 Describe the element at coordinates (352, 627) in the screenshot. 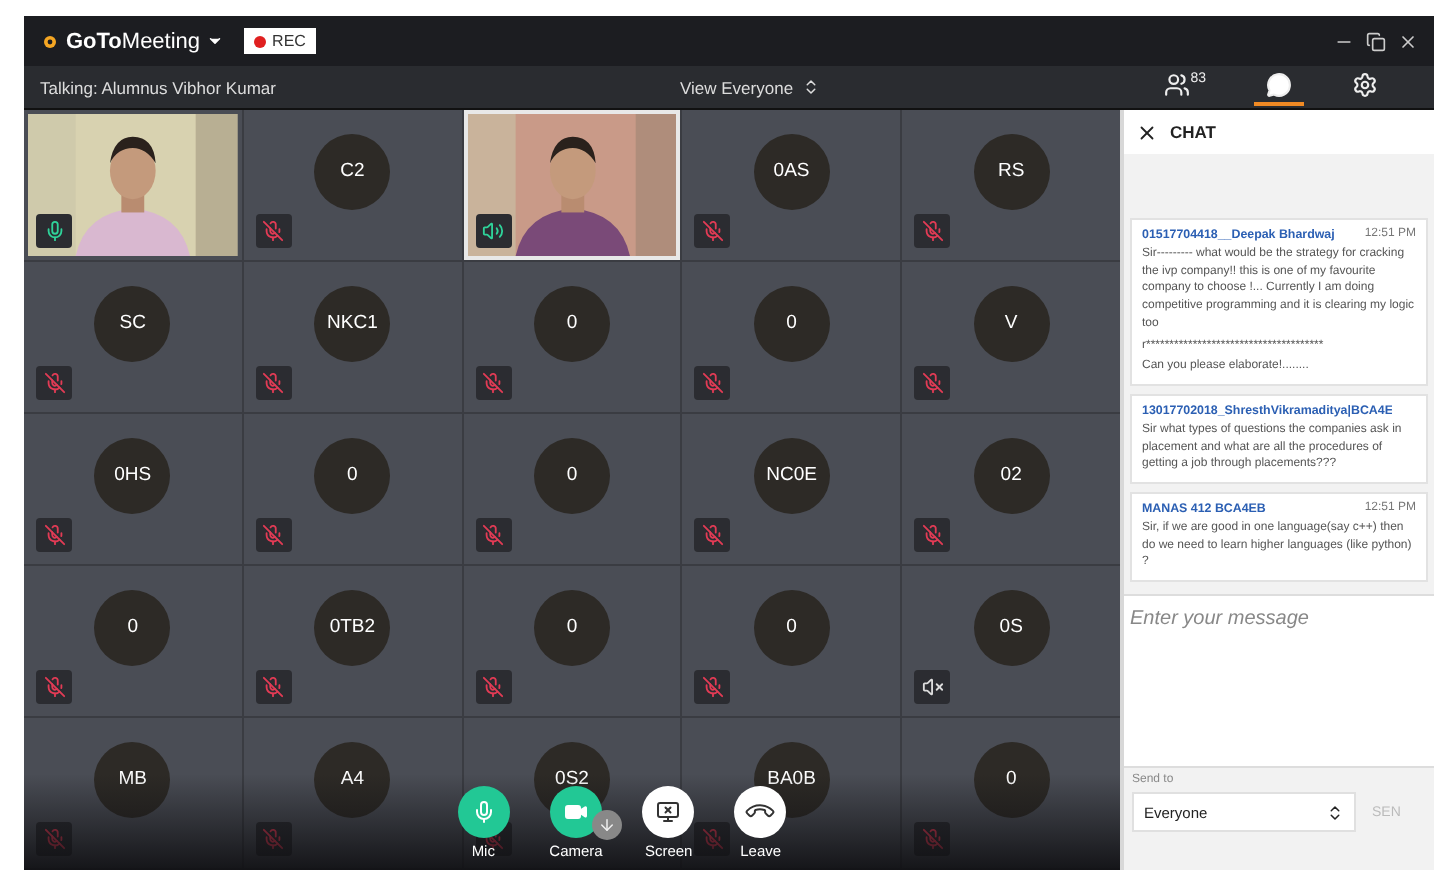

I see `participant-initials: 0TB2` at that location.